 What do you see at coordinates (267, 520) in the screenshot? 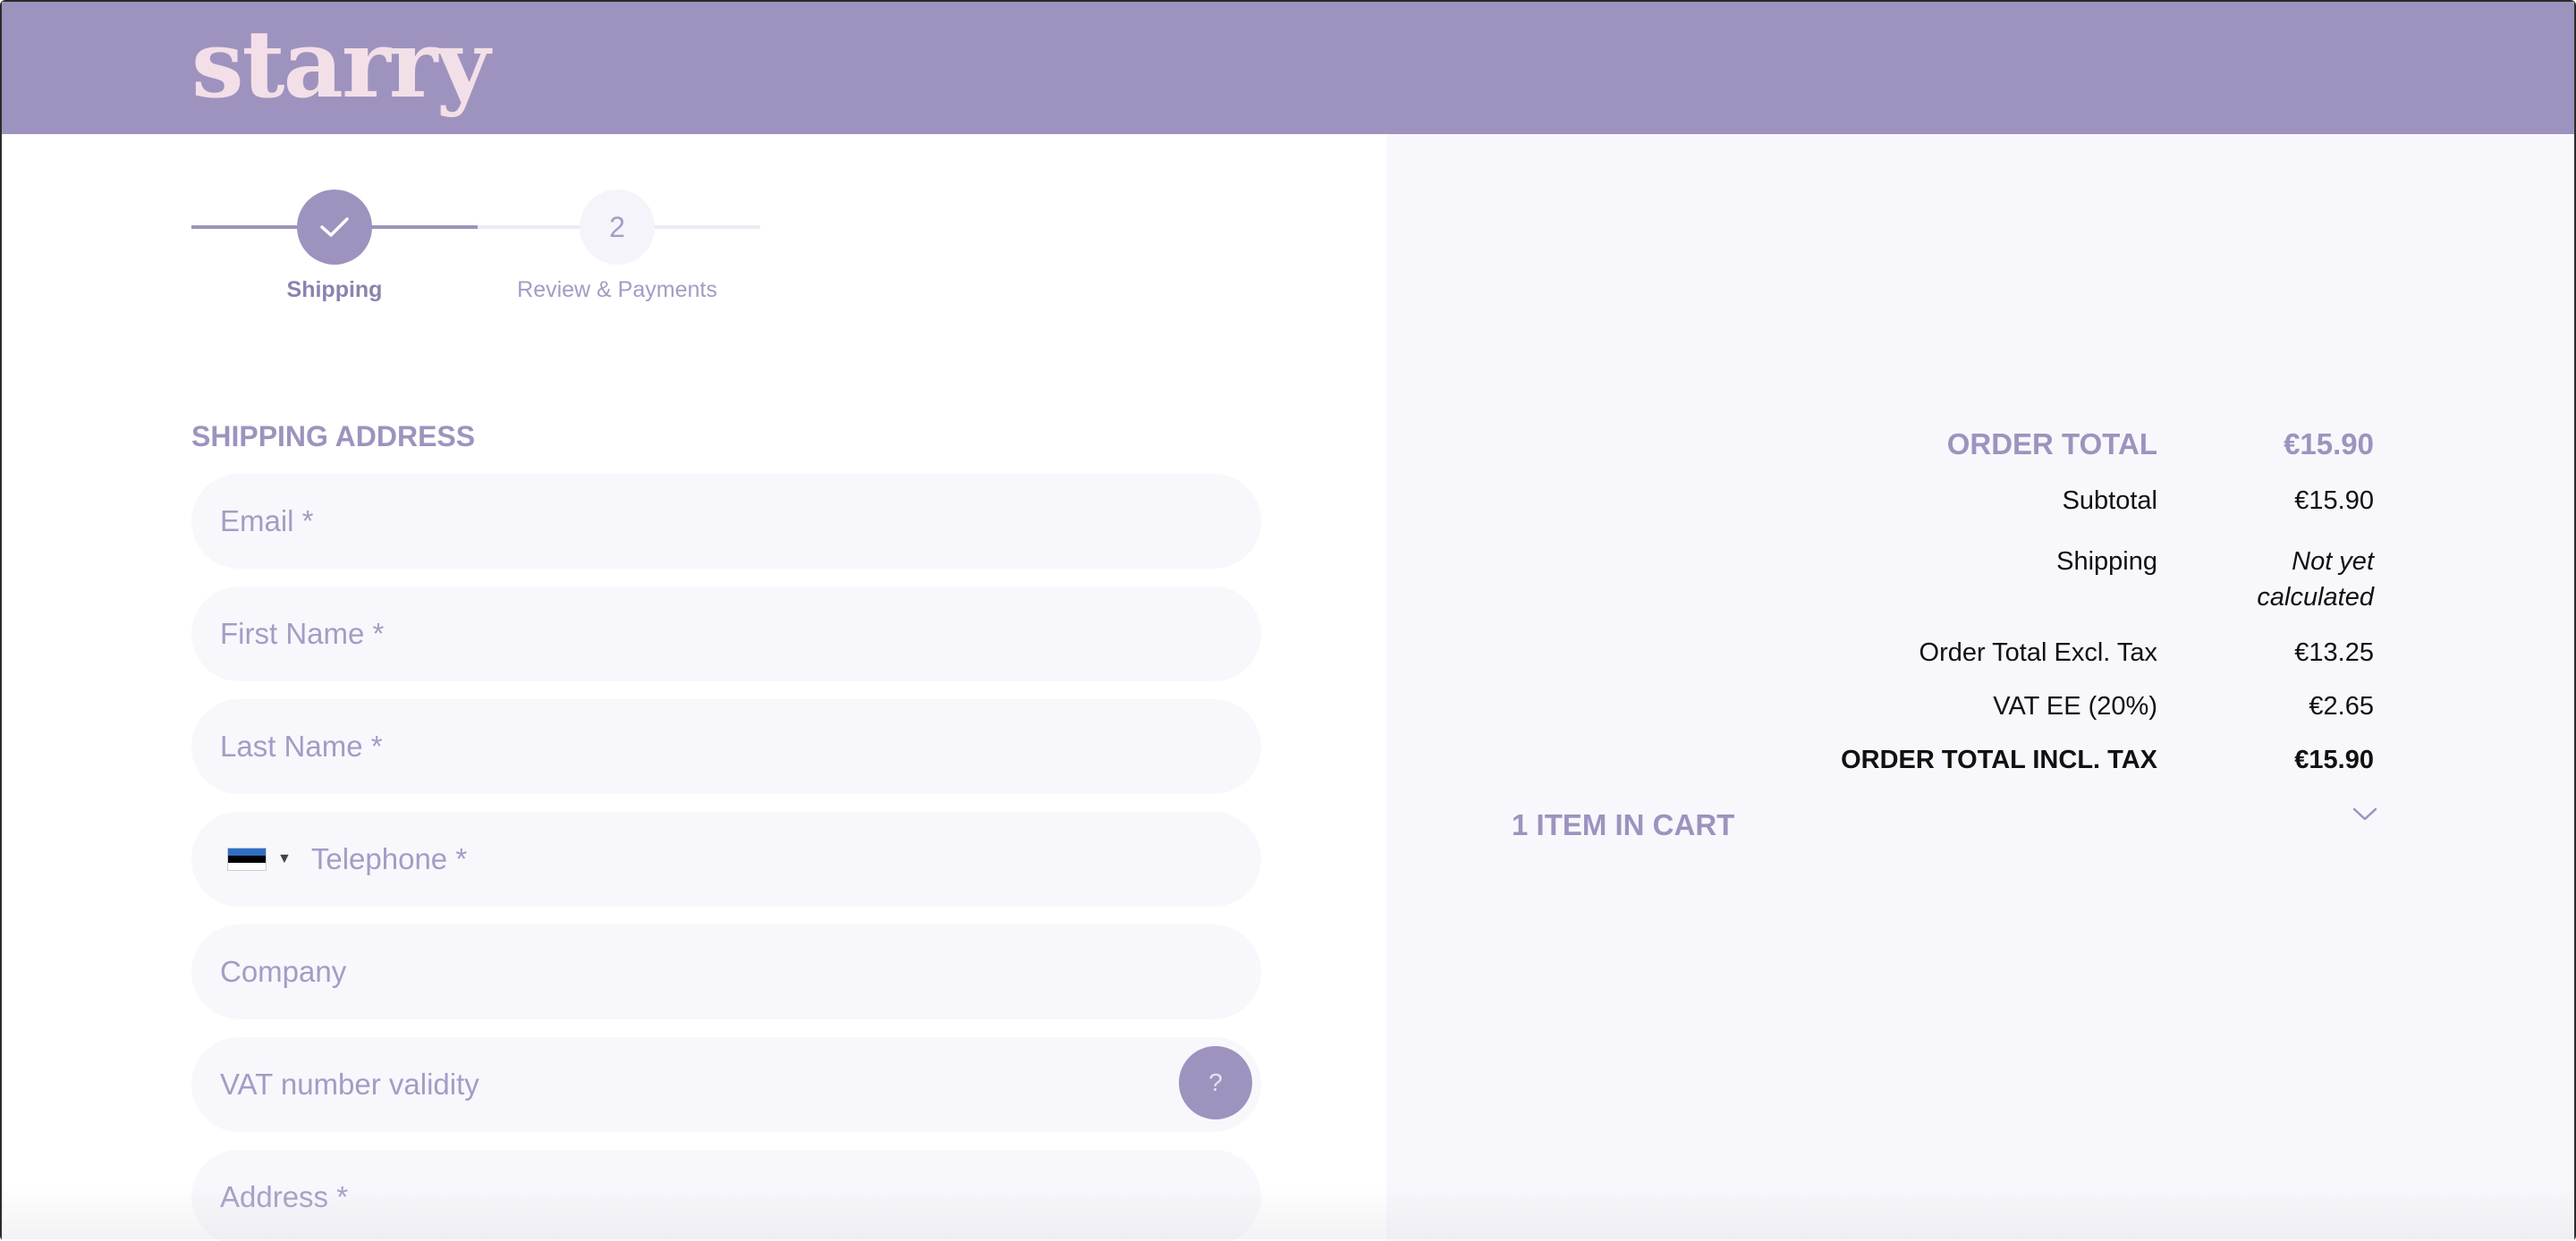
I see `email-placeholder: Email *` at bounding box center [267, 520].